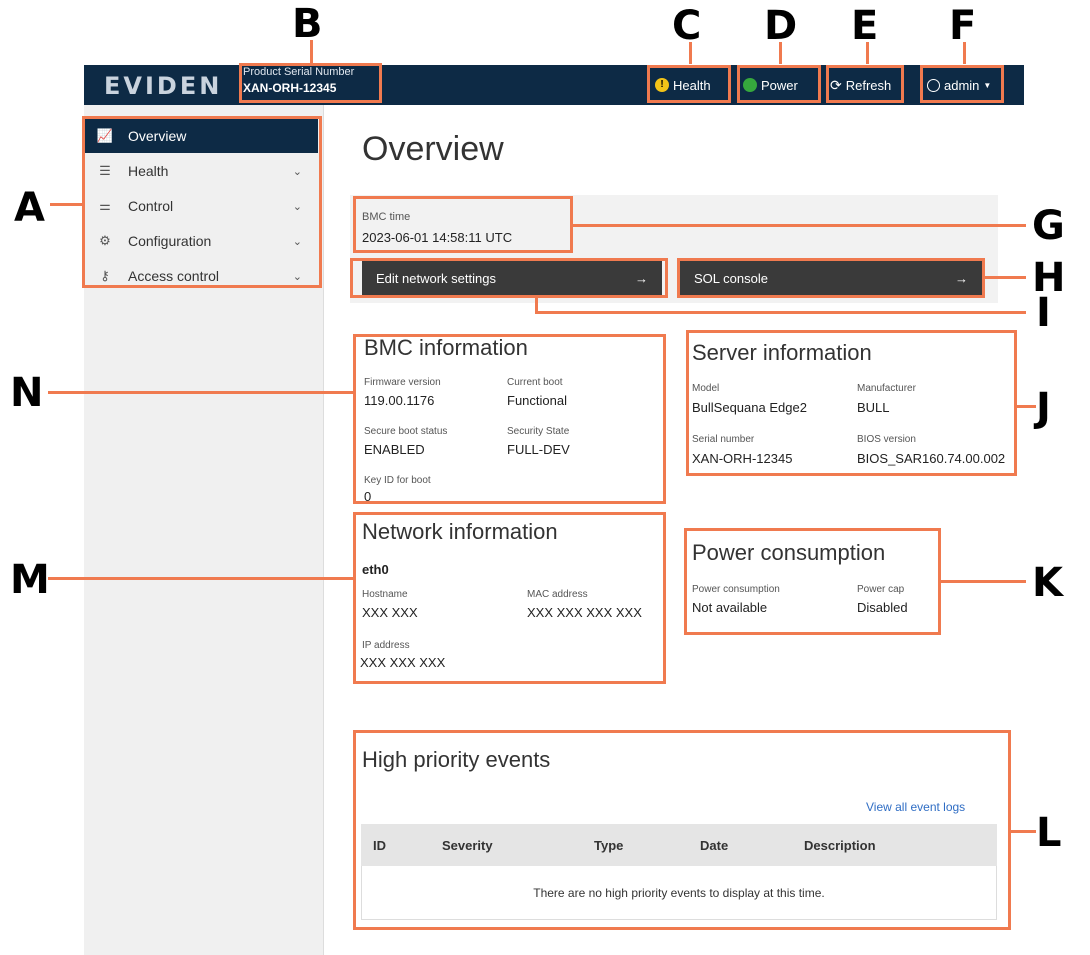 The width and height of the screenshot is (1090, 955). Describe the element at coordinates (174, 276) in the screenshot. I see `sidebar-item-label: Access control` at that location.